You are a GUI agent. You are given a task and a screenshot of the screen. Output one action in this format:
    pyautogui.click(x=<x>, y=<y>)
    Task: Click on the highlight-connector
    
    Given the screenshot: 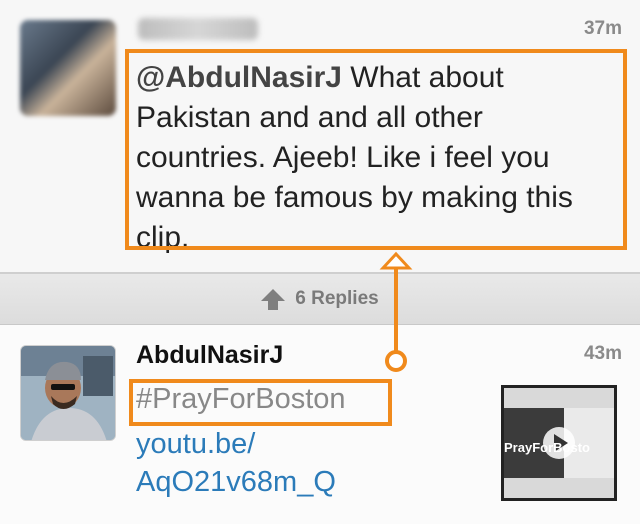 What is the action you would take?
    pyautogui.click(x=396, y=311)
    